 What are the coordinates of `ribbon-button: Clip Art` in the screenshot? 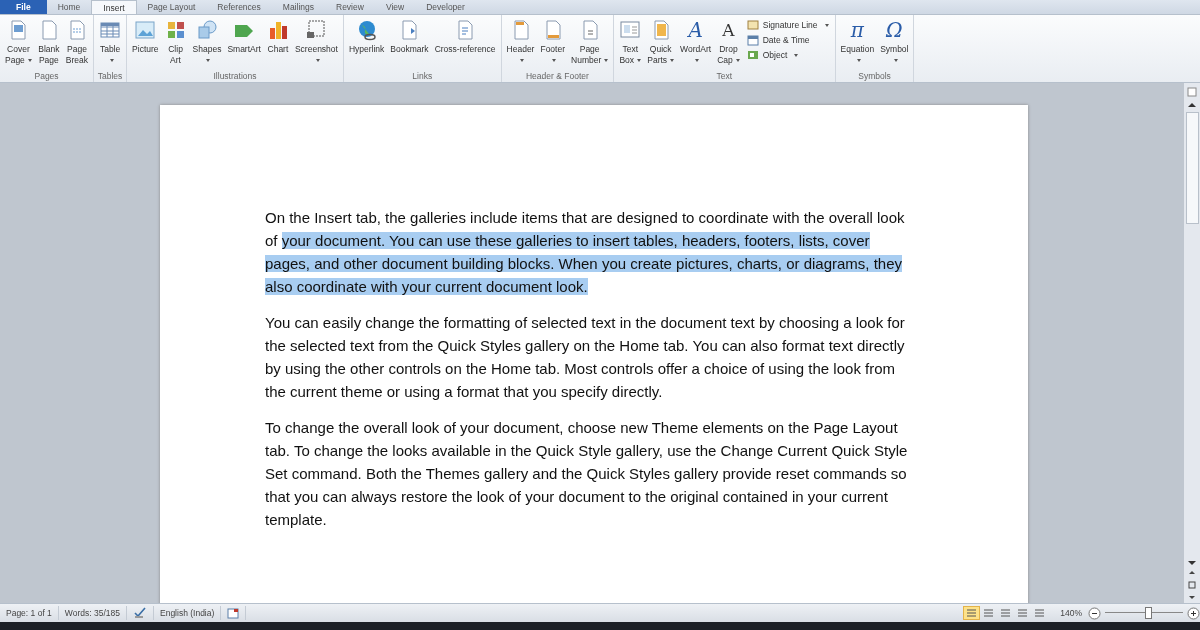 It's located at (175, 44).